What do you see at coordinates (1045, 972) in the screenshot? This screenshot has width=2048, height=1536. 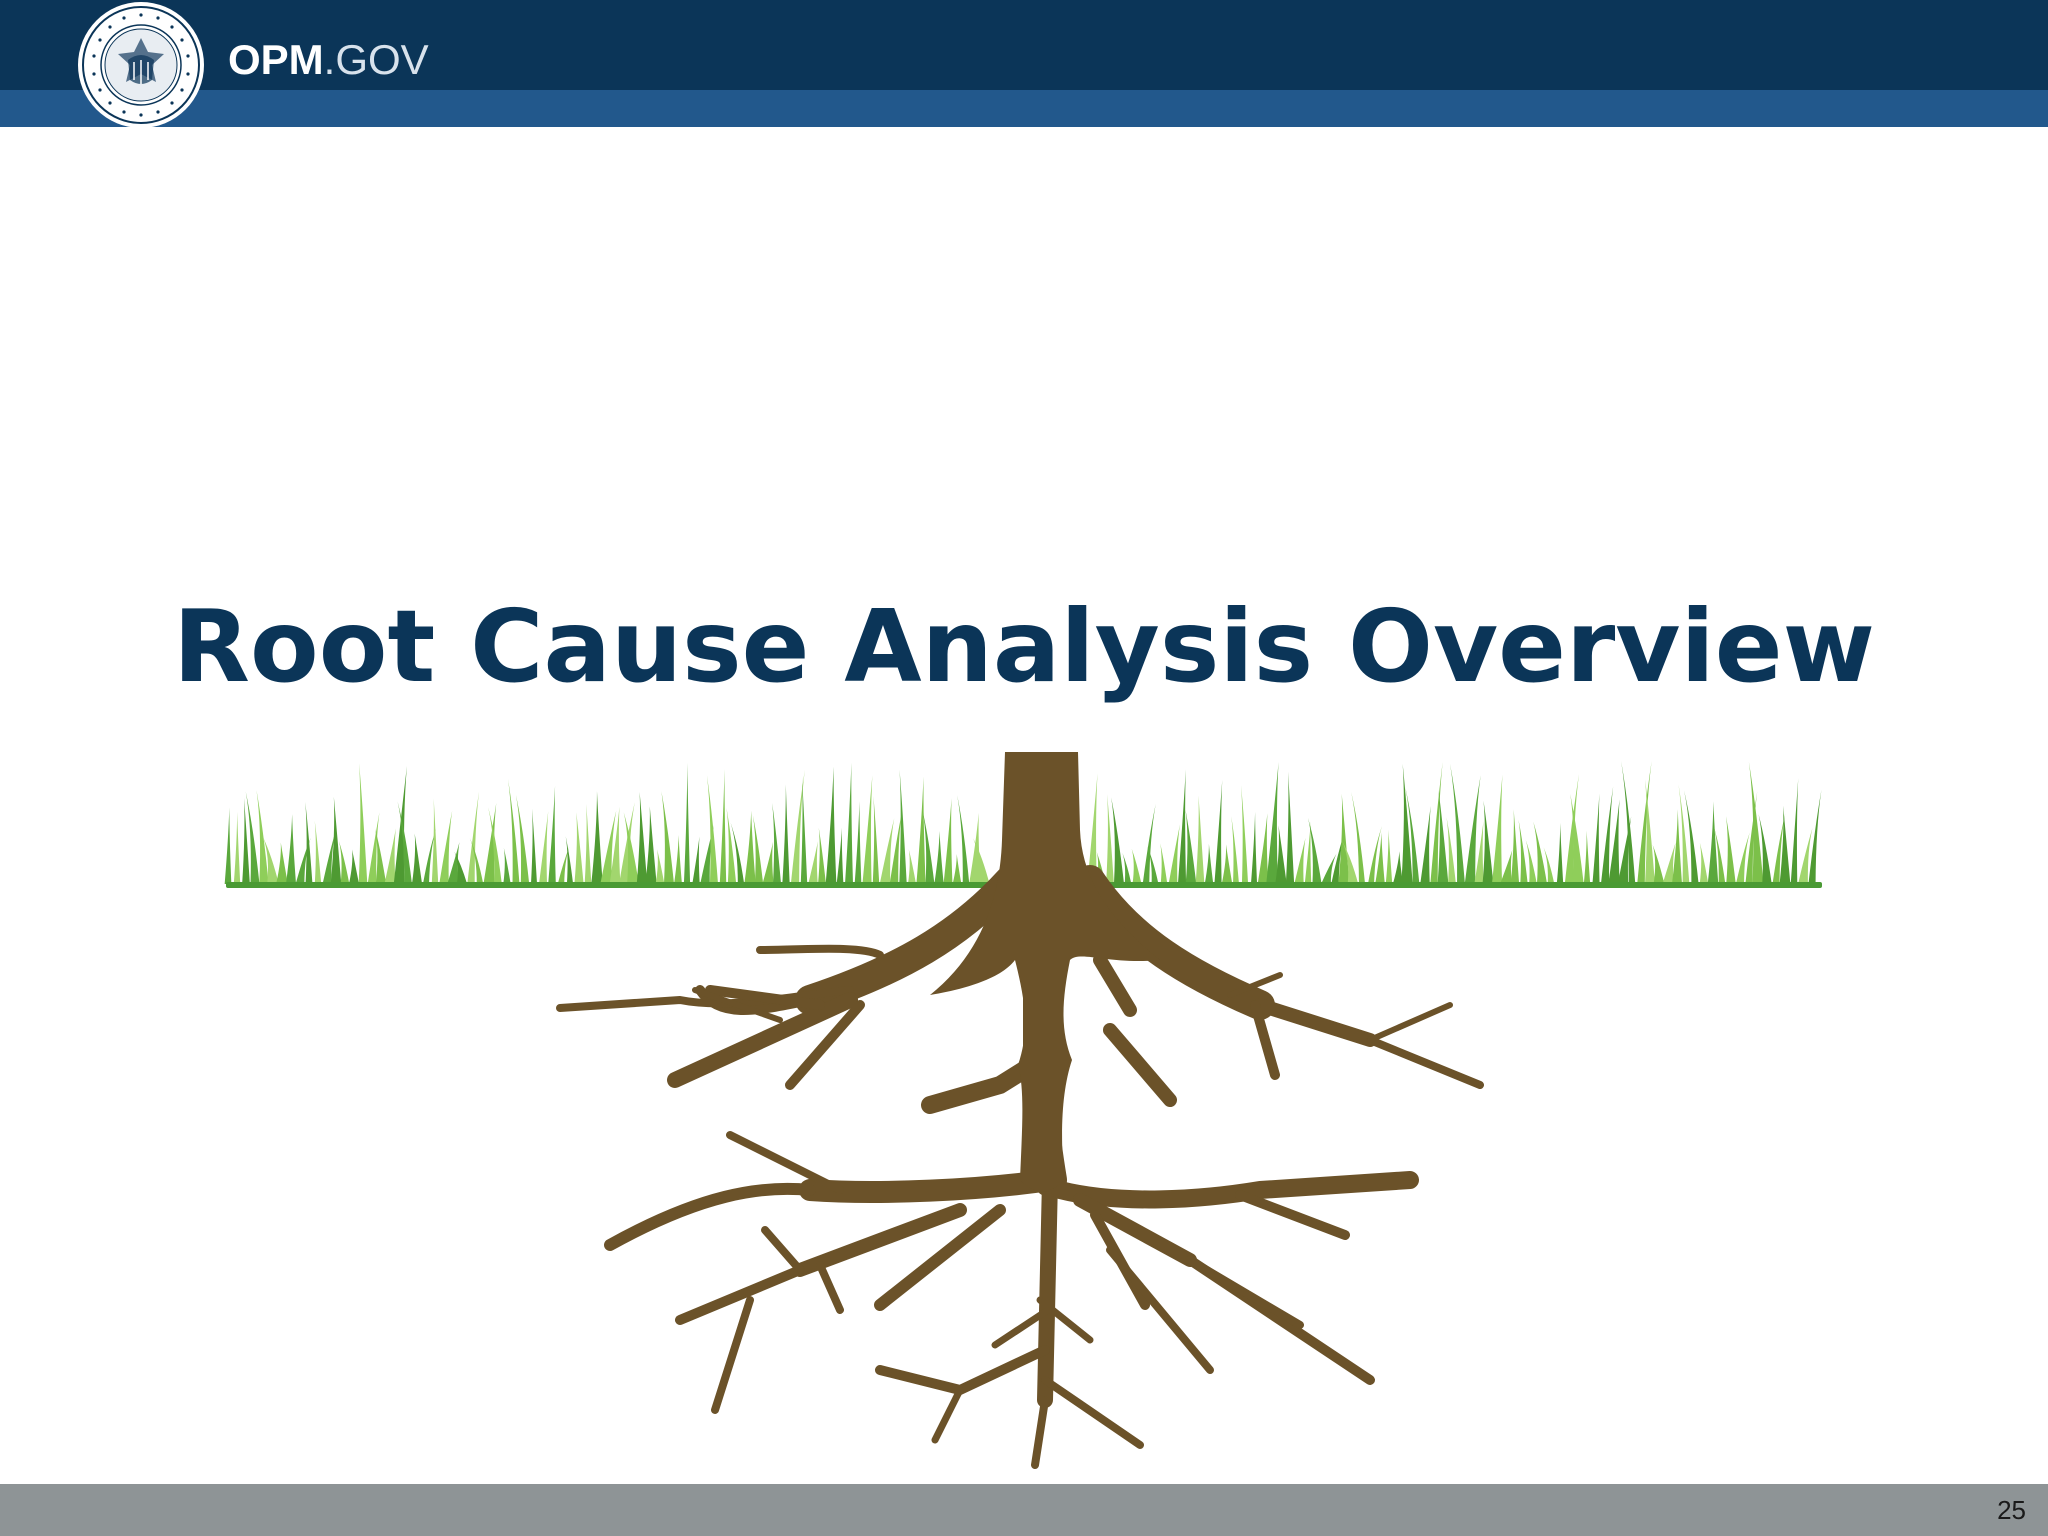 I see `tree-trunk` at bounding box center [1045, 972].